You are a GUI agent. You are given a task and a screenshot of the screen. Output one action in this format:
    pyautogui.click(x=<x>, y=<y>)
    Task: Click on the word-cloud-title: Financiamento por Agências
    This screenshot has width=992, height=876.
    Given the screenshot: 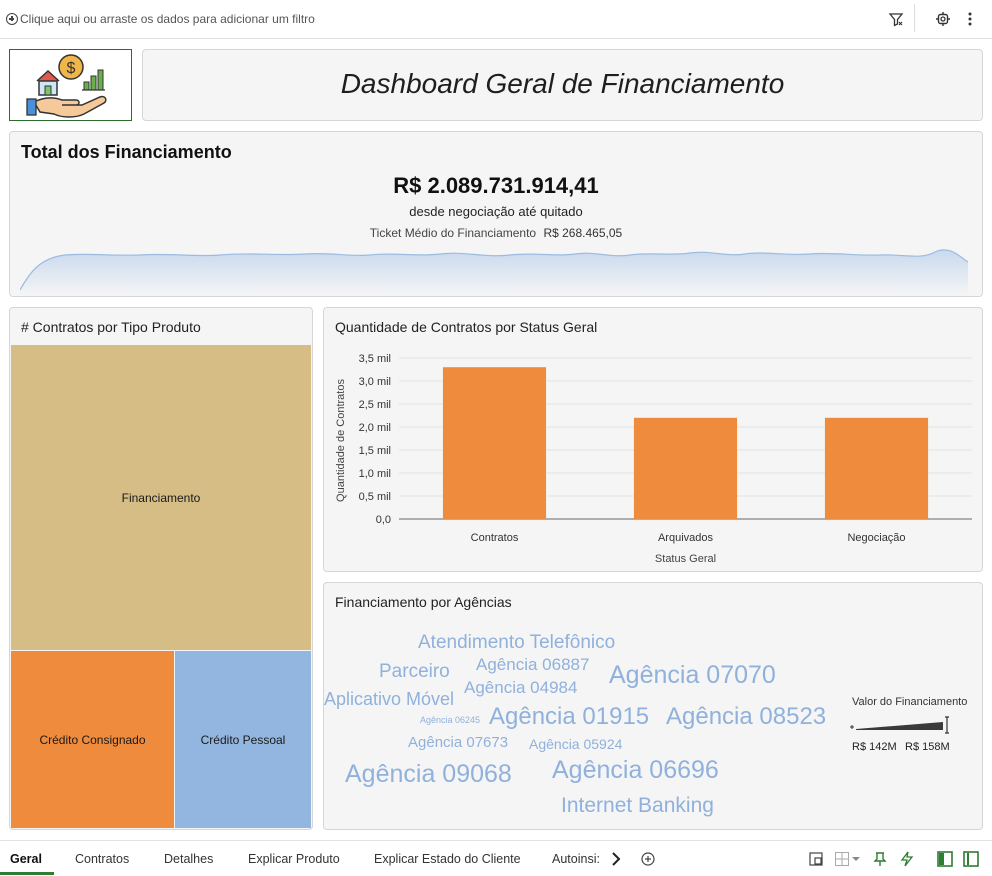 What is the action you would take?
    pyautogui.click(x=423, y=602)
    